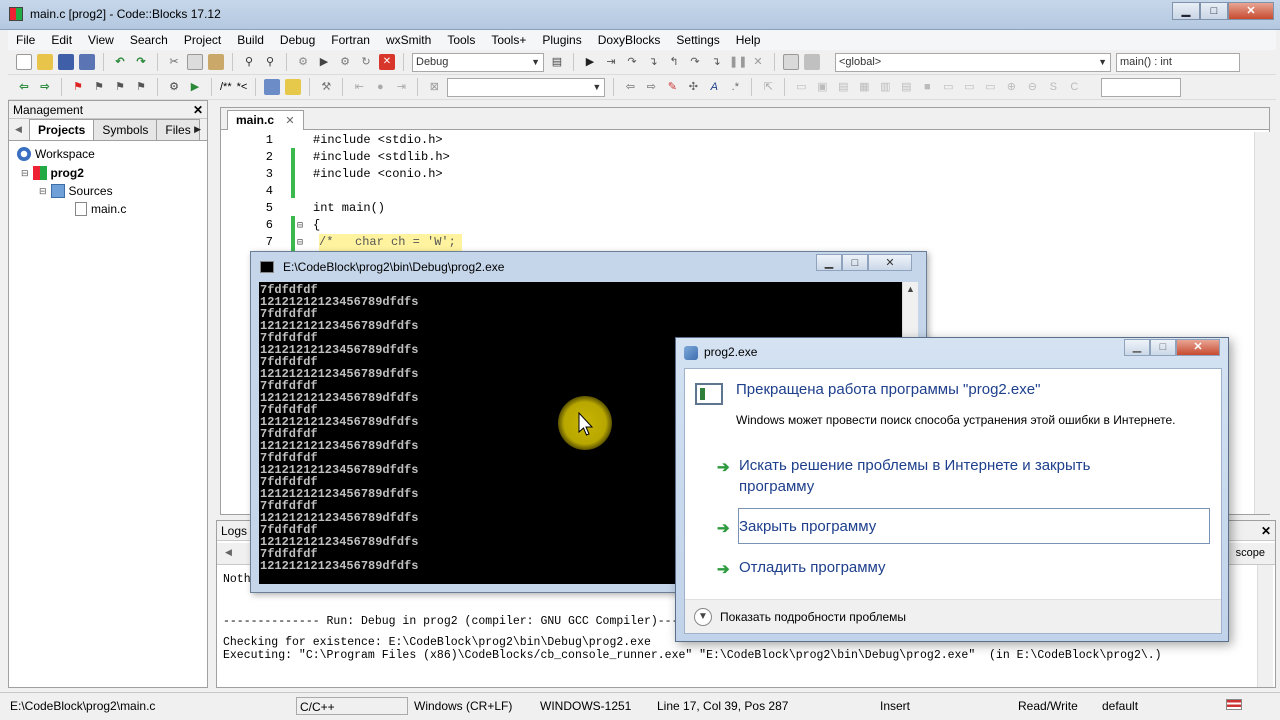 Image resolution: width=1280 pixels, height=720 pixels. Describe the element at coordinates (202, 40) in the screenshot. I see `menu-project: Project` at that location.